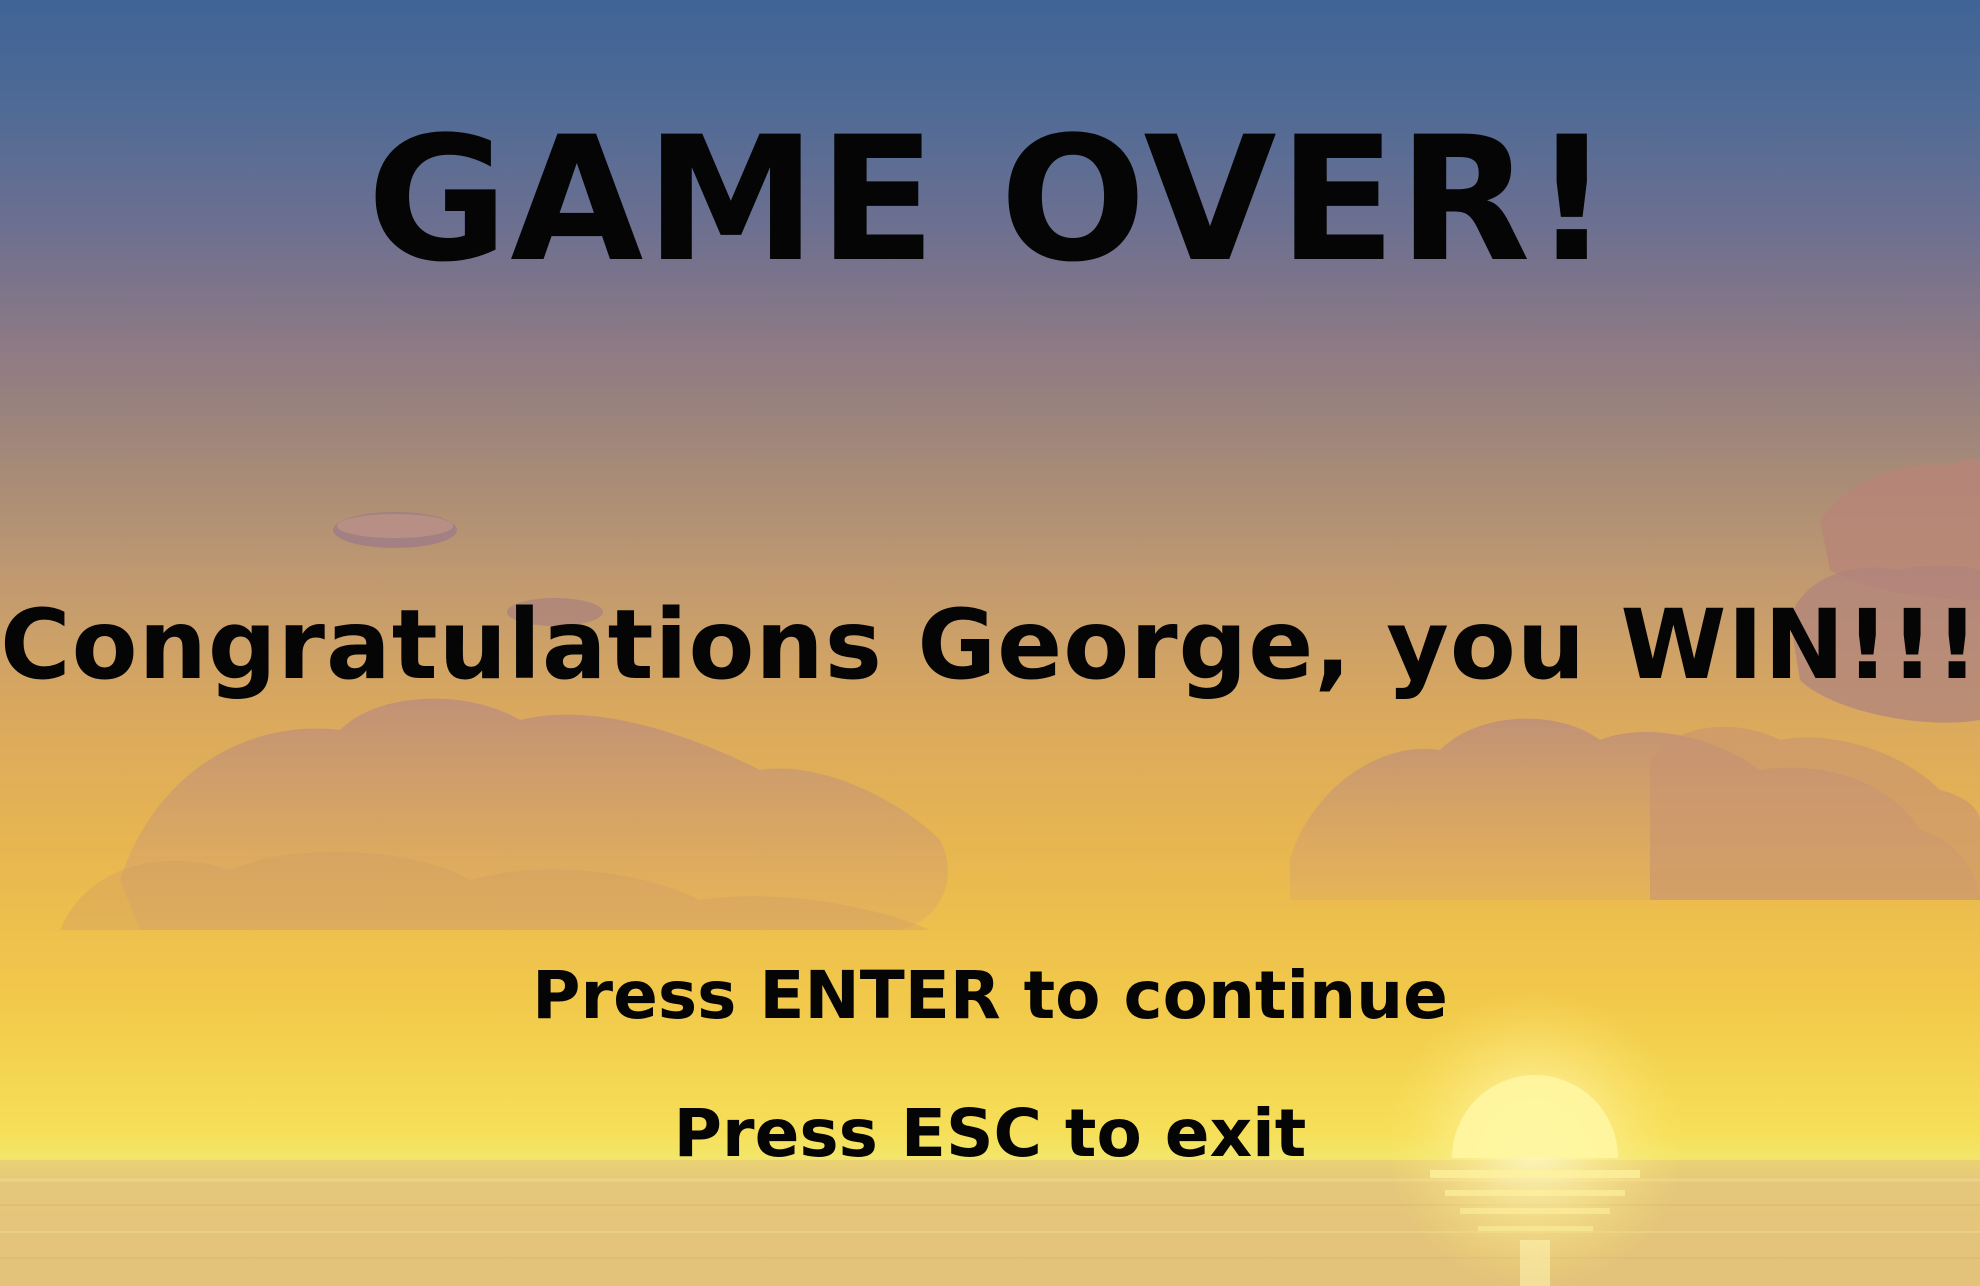 This screenshot has width=1980, height=1286. Describe the element at coordinates (990, 199) in the screenshot. I see `game-over-title: GAME OVER!` at that location.